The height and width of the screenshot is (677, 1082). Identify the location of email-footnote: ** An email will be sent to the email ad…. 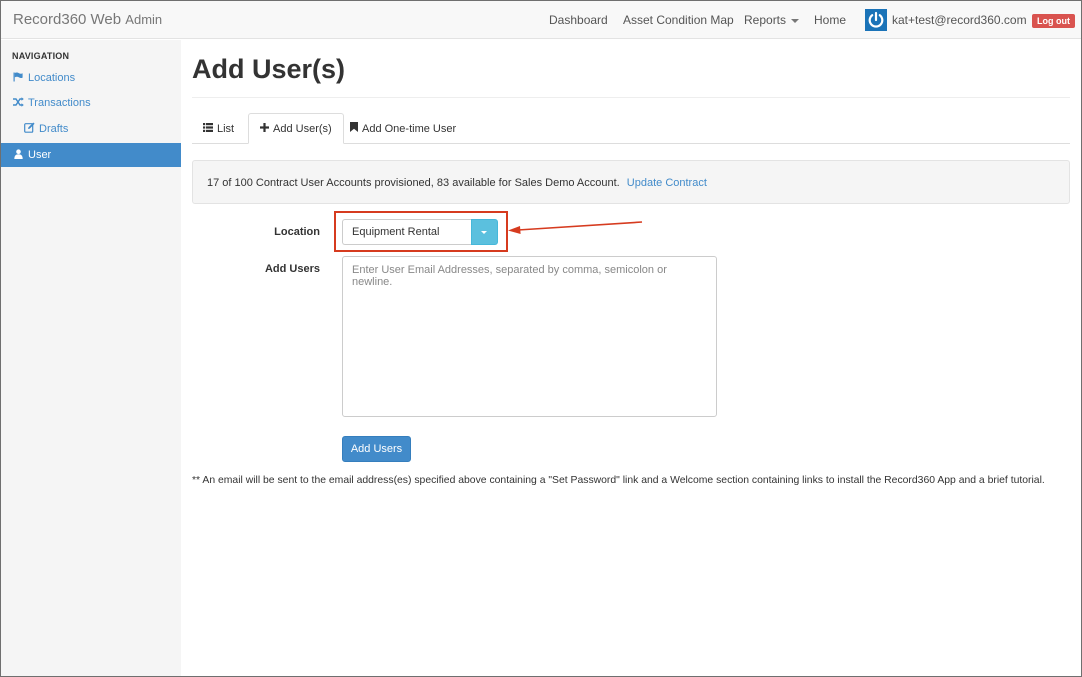
(618, 480).